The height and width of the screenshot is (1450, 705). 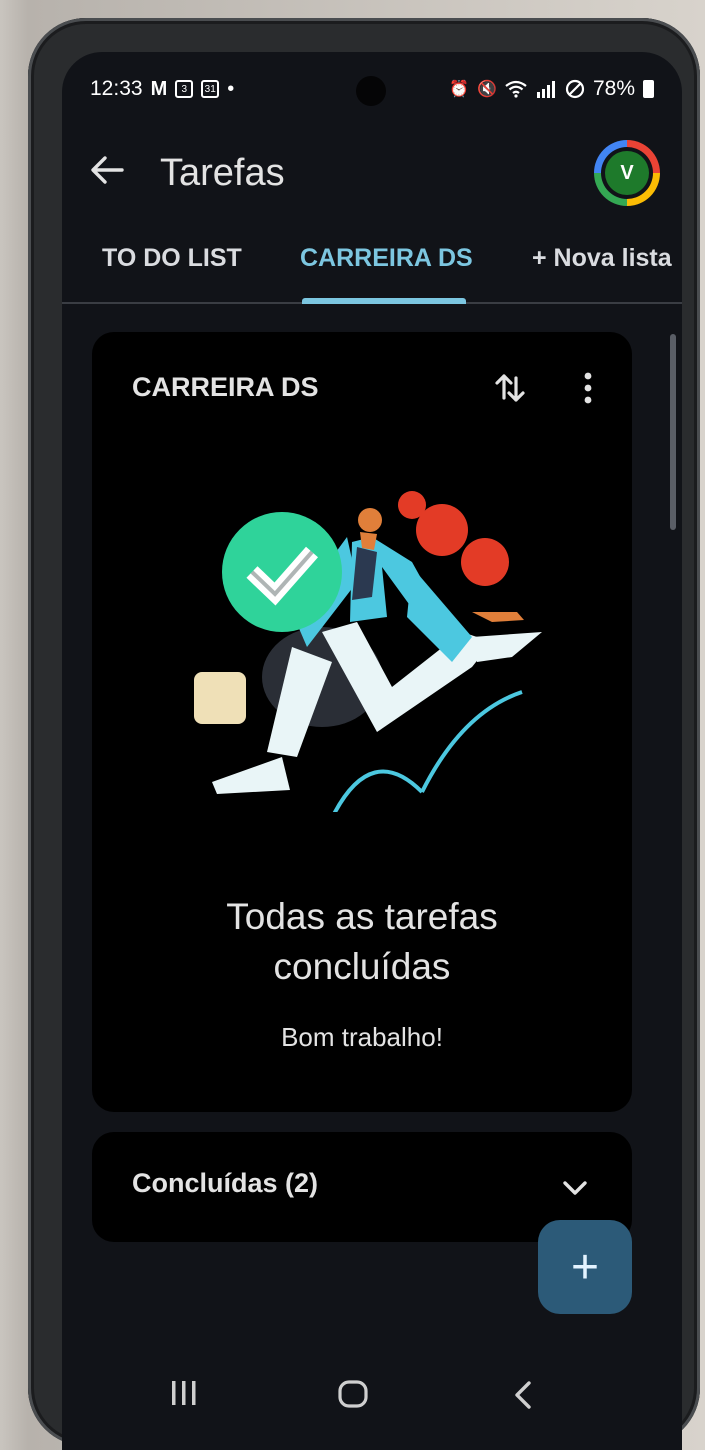 What do you see at coordinates (602, 258) in the screenshot?
I see `tab-new-list: + Nova lista` at bounding box center [602, 258].